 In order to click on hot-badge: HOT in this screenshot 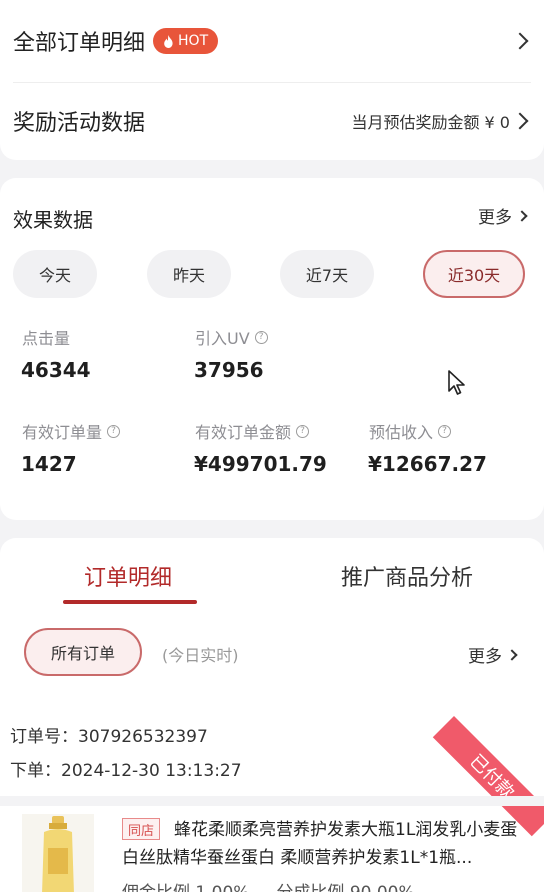, I will do `click(186, 41)`.